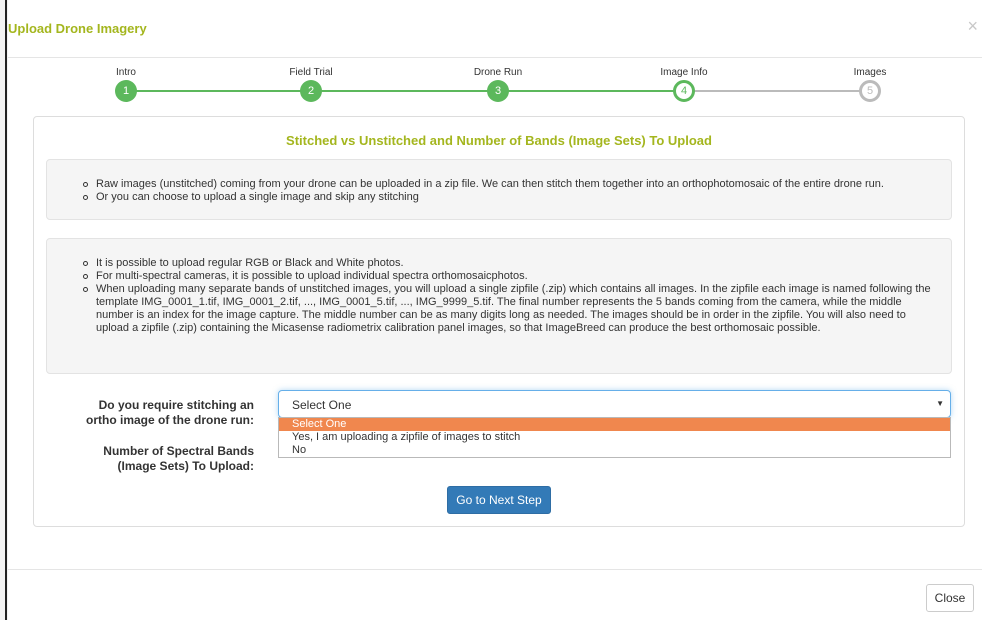 This screenshot has width=982, height=620. I want to click on step-label-intro: Intro, so click(125, 72).